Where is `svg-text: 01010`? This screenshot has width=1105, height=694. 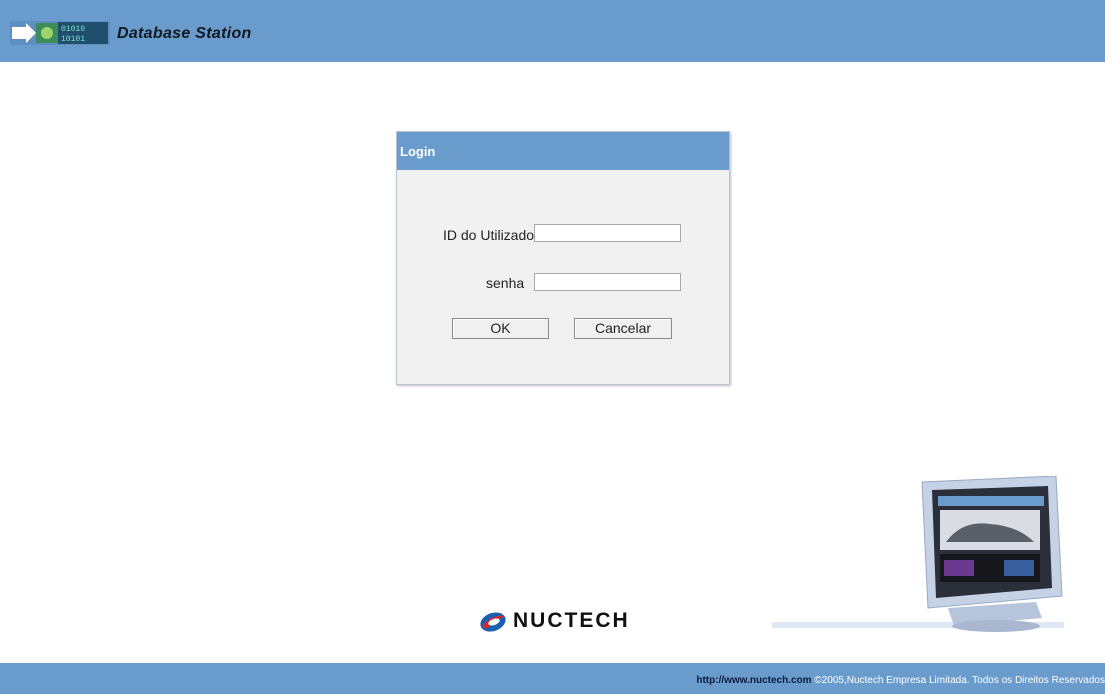
svg-text: 01010 is located at coordinates (73, 29).